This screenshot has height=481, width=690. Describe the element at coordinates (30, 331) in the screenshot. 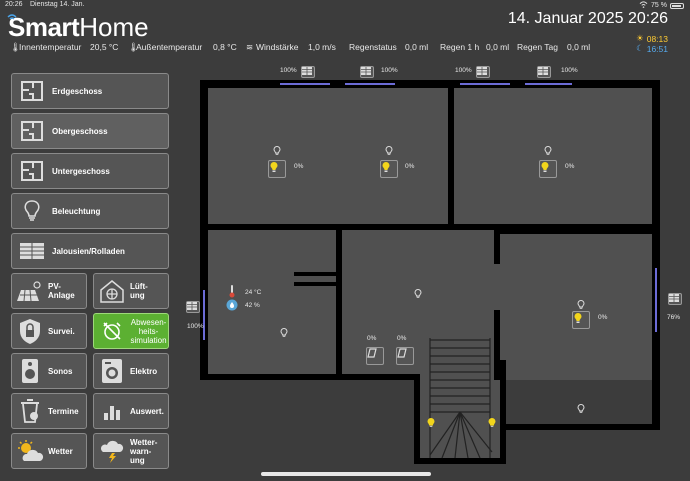

I see `shield-lock-icon` at that location.